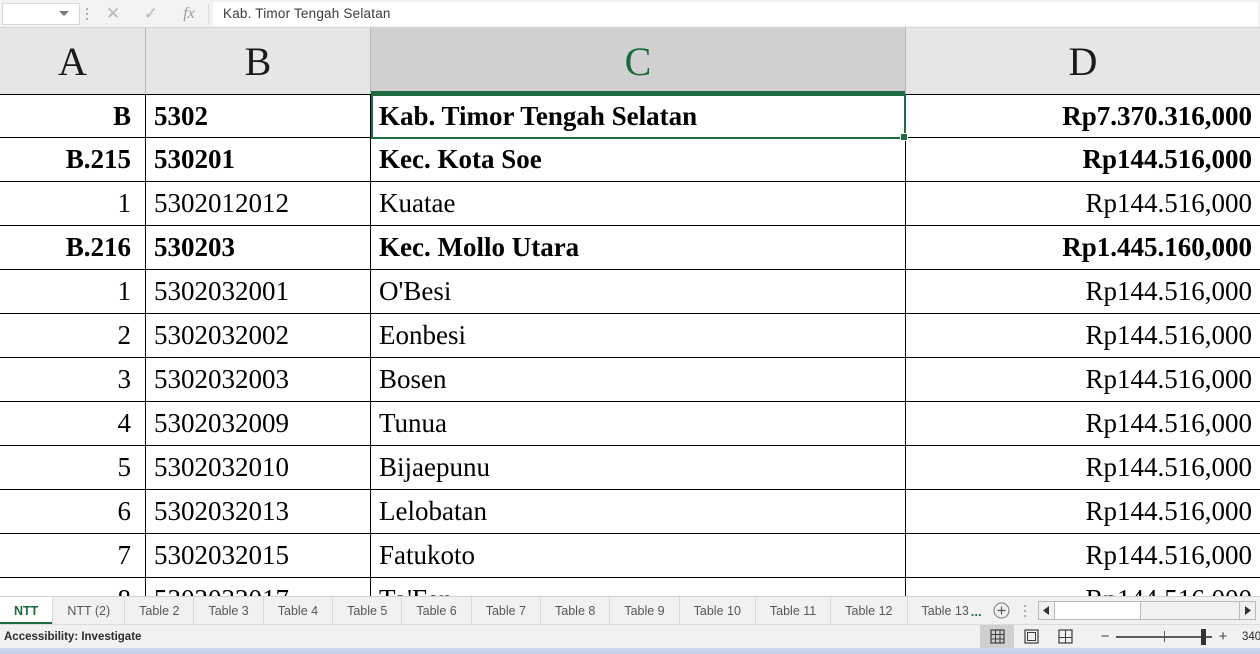 Image resolution: width=1260 pixels, height=654 pixels. I want to click on cell-b3: 5302012012, so click(258, 204).